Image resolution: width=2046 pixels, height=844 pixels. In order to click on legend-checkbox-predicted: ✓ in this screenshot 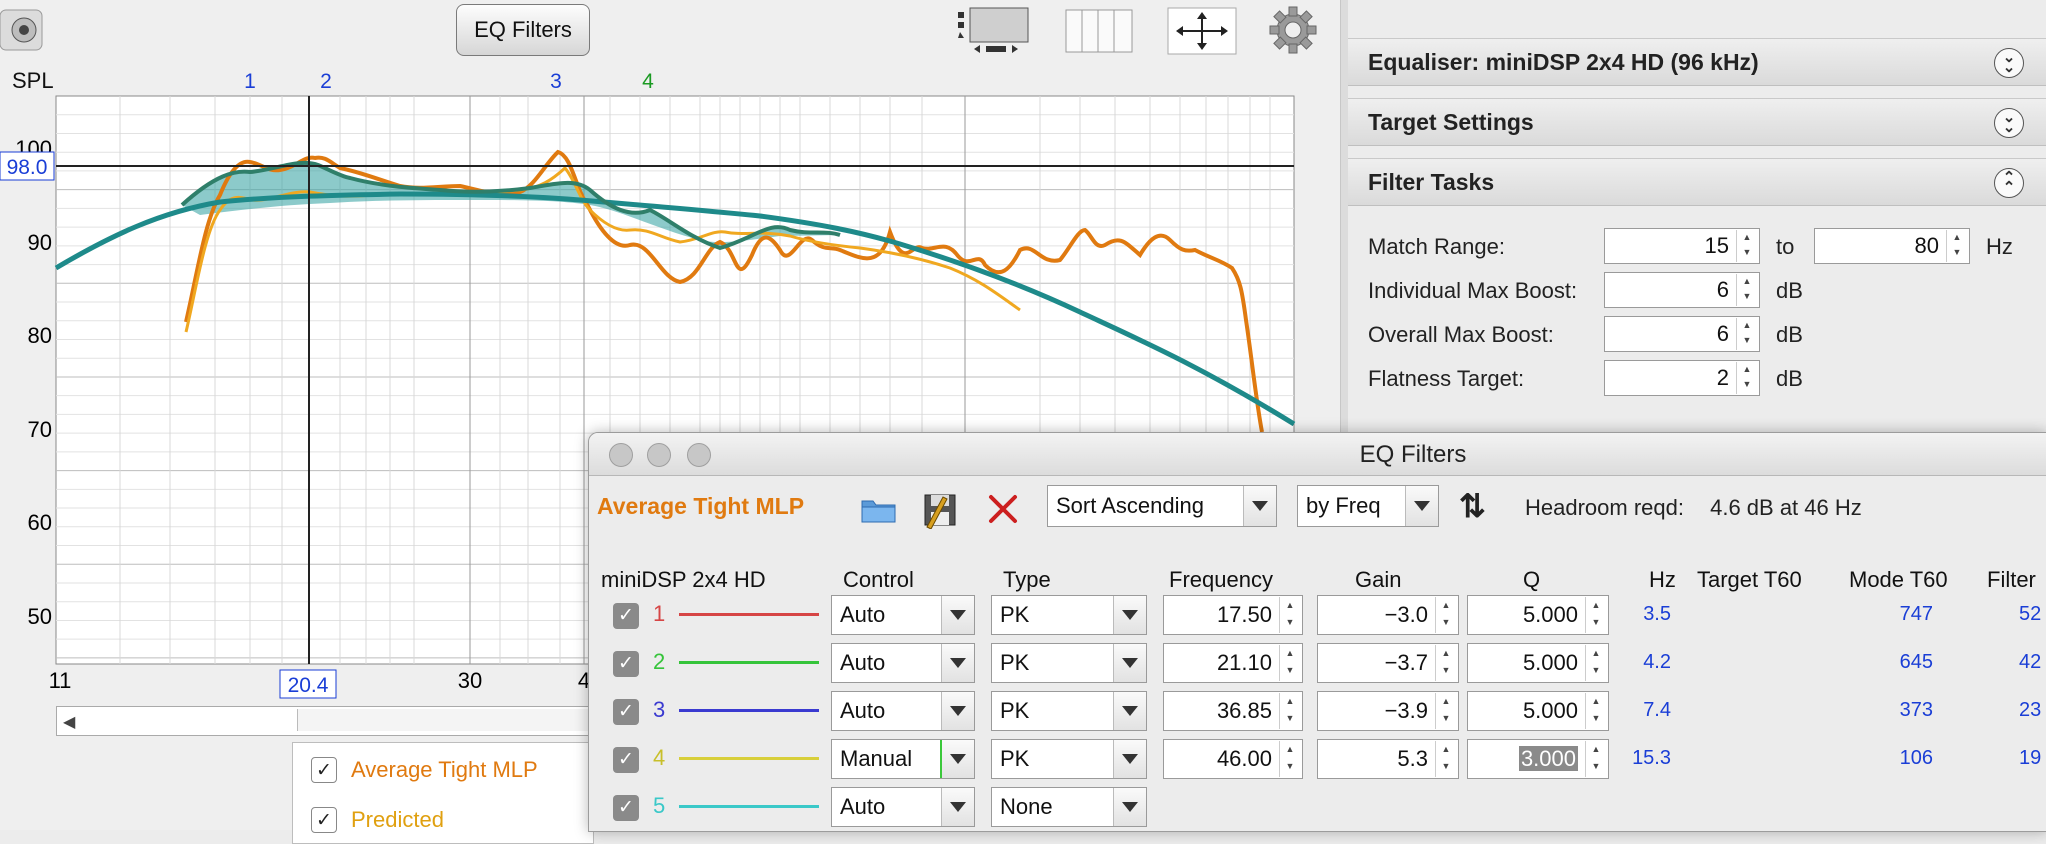, I will do `click(324, 820)`.